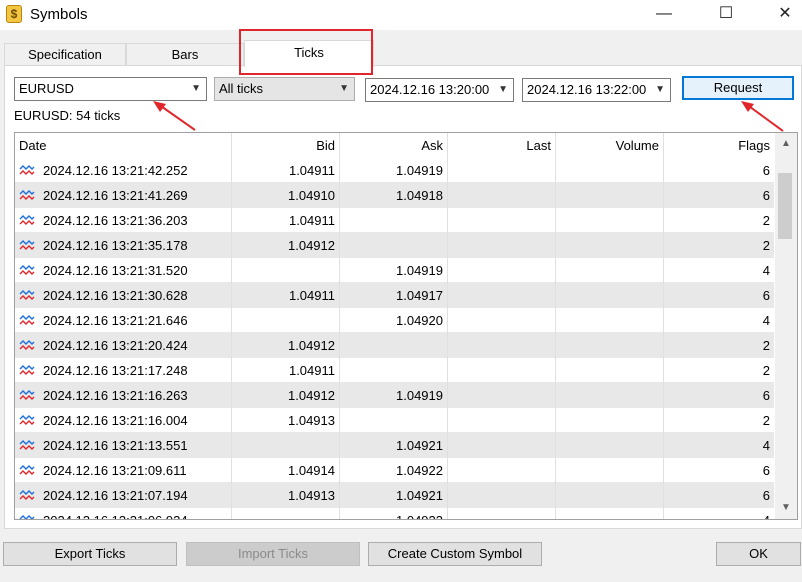 Image resolution: width=802 pixels, height=582 pixels. Describe the element at coordinates (610, 145) in the screenshot. I see `column-header-volume: Volume` at that location.